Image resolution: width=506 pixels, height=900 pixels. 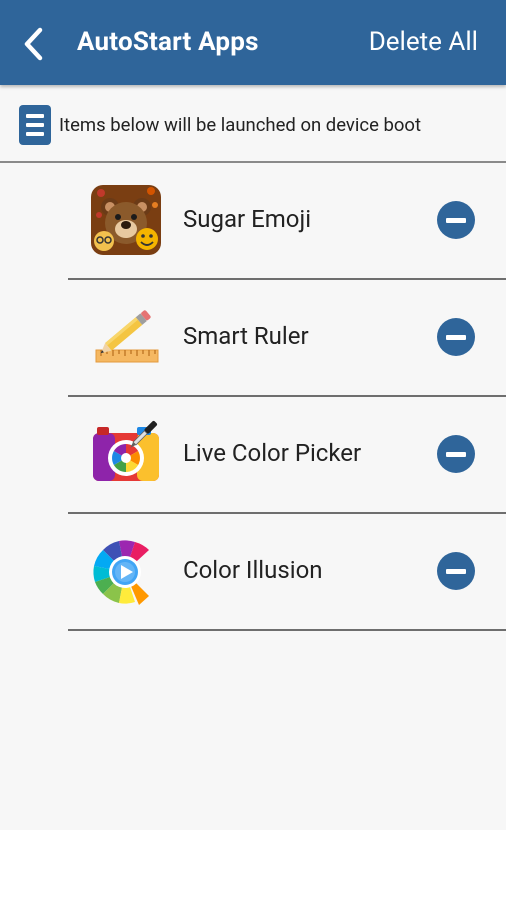 I want to click on list-item: Sugar Emoji, so click(x=253, y=221).